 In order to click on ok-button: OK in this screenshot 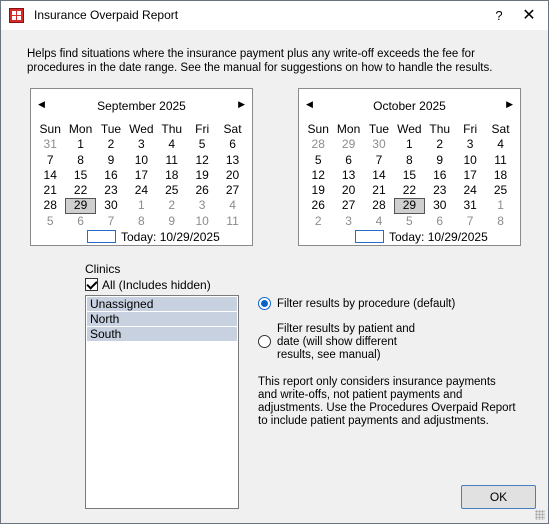, I will do `click(498, 497)`.